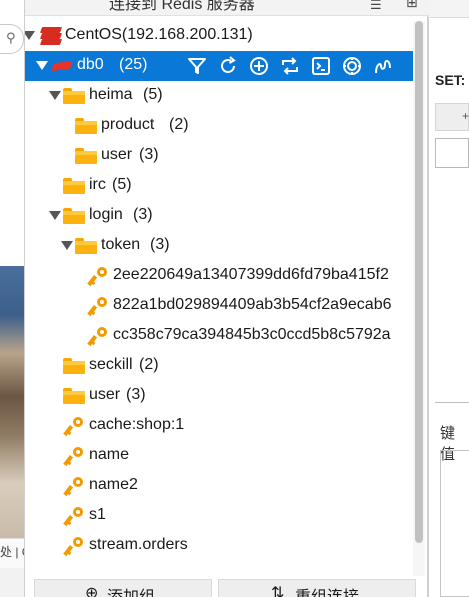  Describe the element at coordinates (419, 282) in the screenshot. I see `tree-scrollbar-thumb` at that location.